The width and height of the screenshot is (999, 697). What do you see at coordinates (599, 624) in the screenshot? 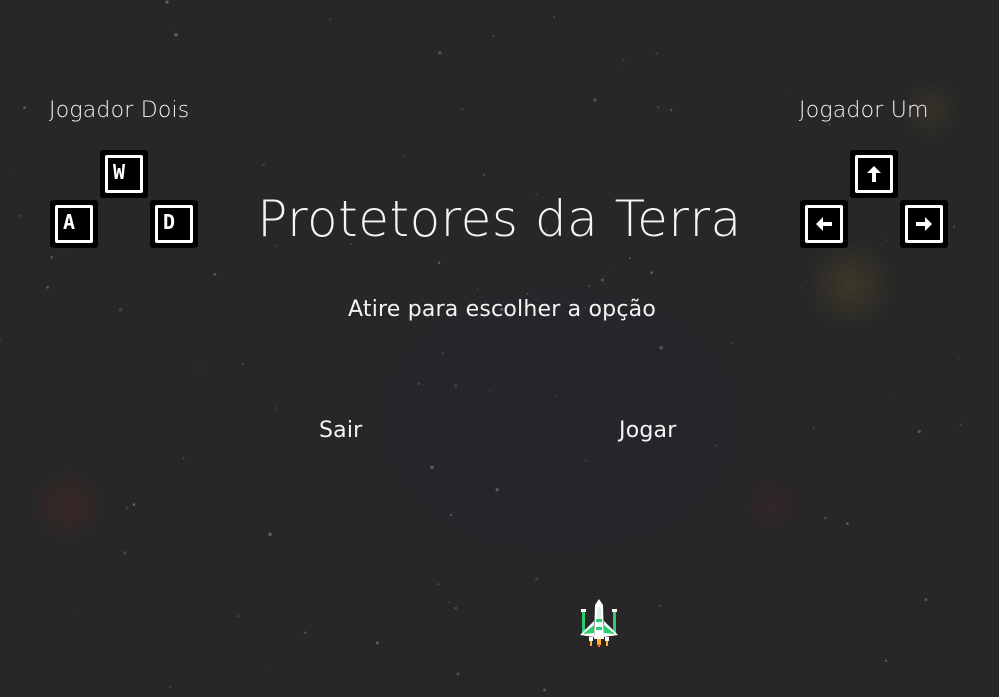
I see `spaceship-icon` at bounding box center [599, 624].